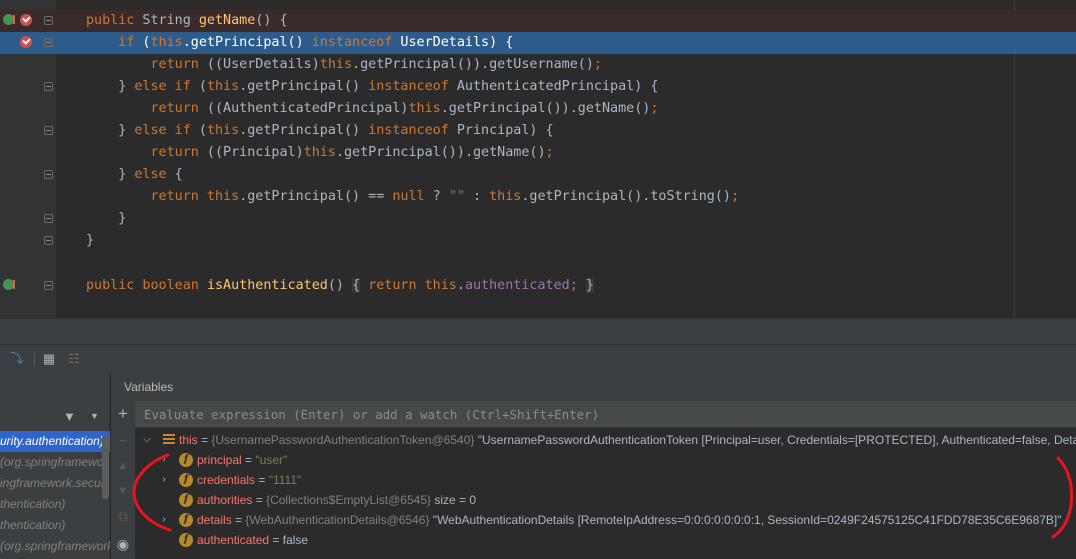  I want to click on frames-scrollbar, so click(105, 467).